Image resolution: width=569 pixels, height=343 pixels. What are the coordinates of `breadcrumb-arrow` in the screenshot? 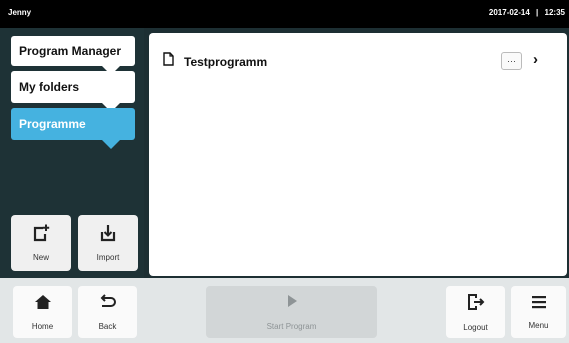 It's located at (111, 144).